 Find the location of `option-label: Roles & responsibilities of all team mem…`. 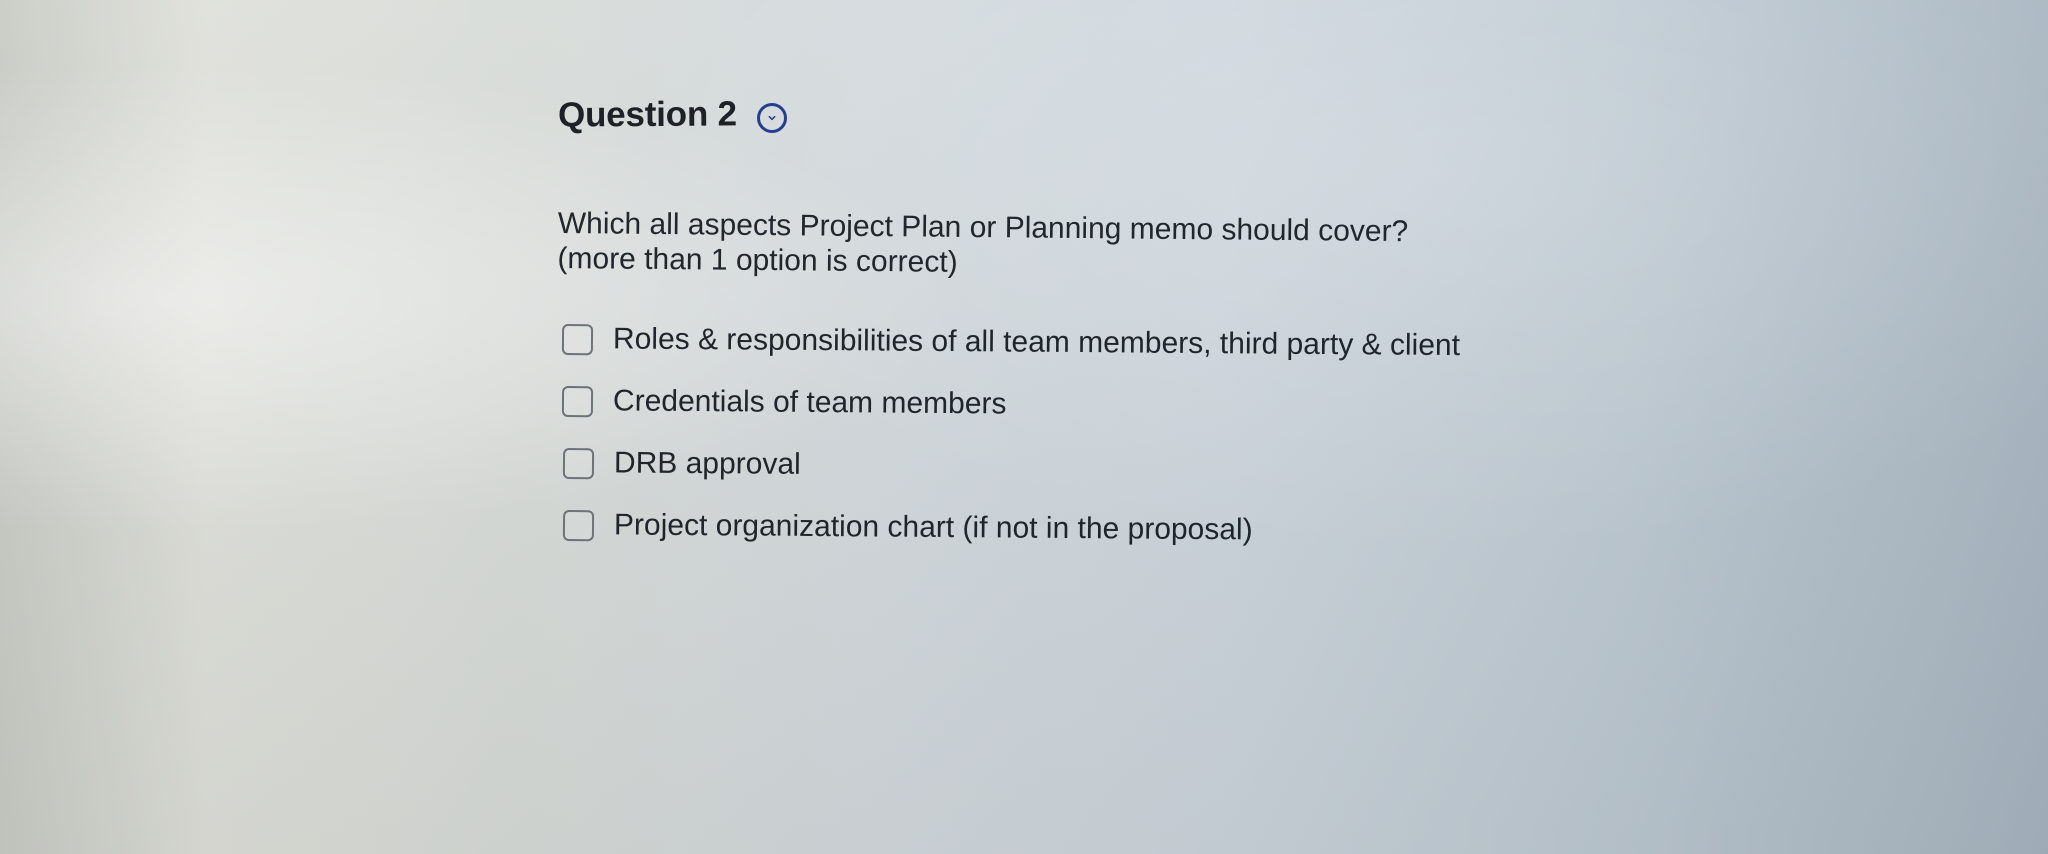

option-label: Roles & responsibilities of all team mem… is located at coordinates (1036, 342).